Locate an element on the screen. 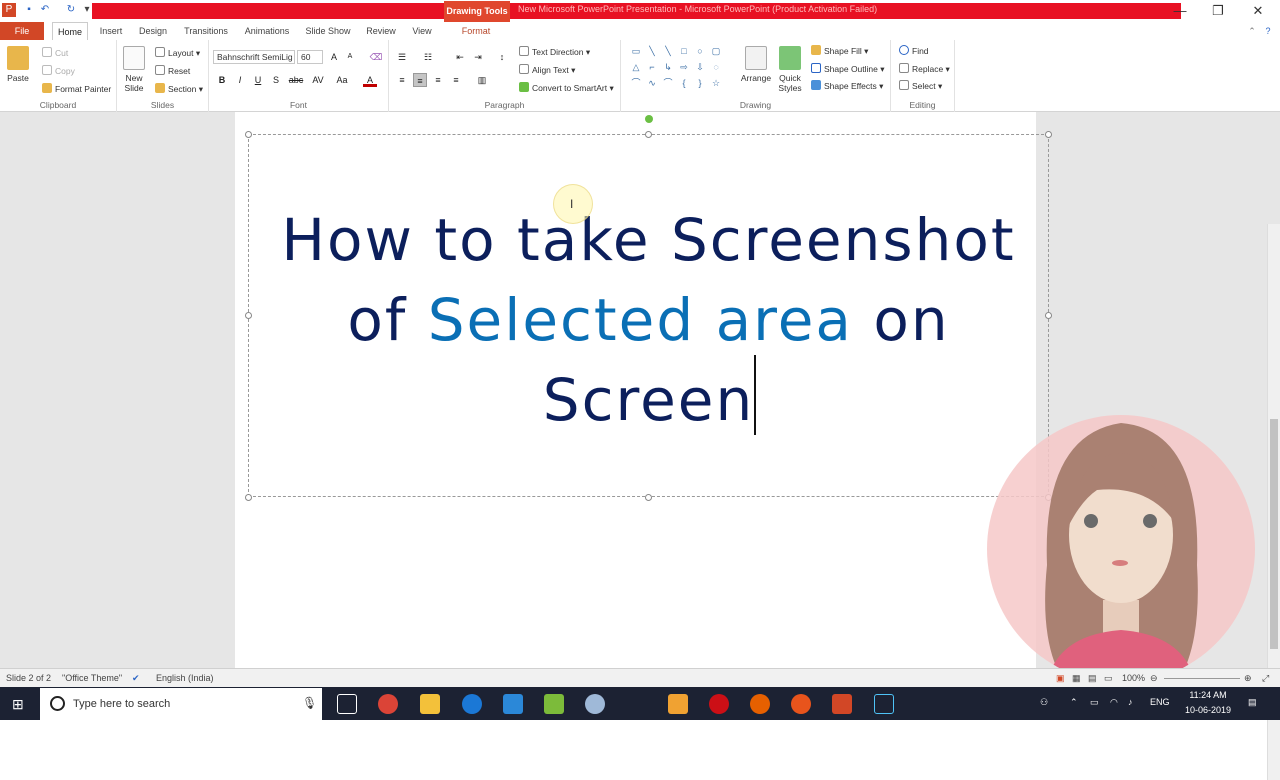 This screenshot has height=780, width=1280. reset-button: Reset is located at coordinates (172, 70).